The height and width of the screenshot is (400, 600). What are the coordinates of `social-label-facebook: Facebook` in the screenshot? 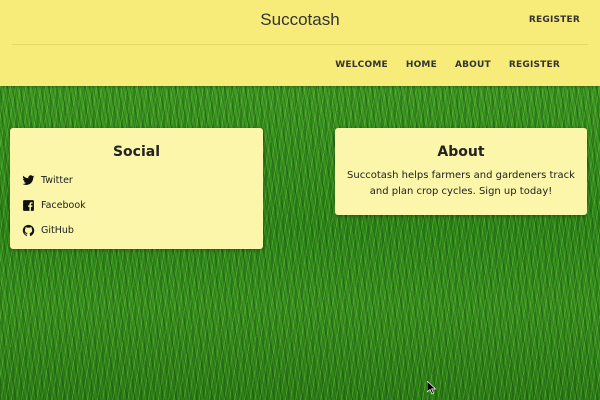 It's located at (63, 205).